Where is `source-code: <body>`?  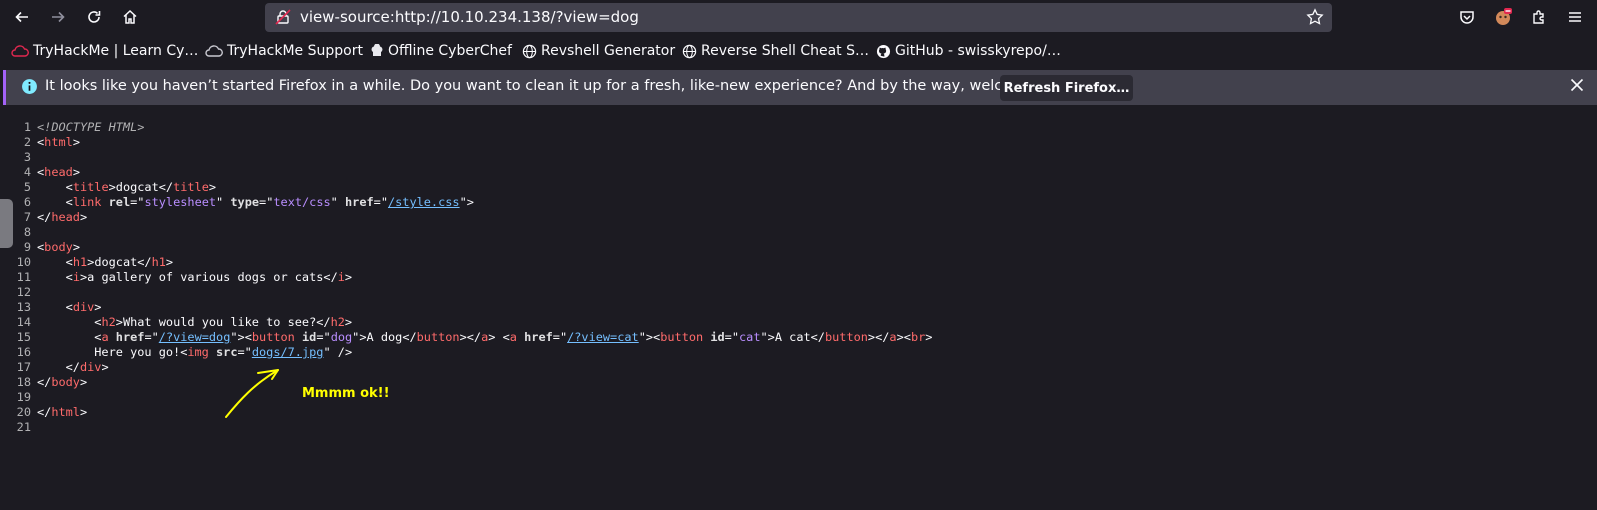
source-code: <body> is located at coordinates (58, 247).